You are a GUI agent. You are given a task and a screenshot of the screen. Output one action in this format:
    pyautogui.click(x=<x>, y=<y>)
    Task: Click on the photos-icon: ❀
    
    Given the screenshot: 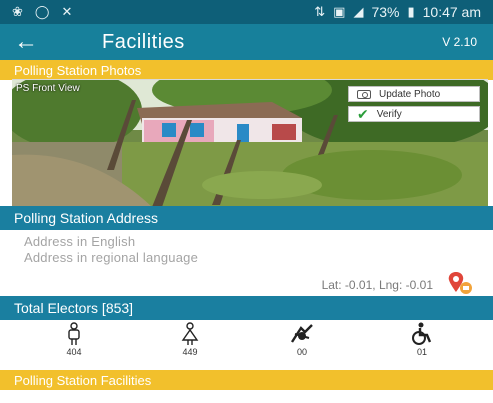 What is the action you would take?
    pyautogui.click(x=17, y=11)
    